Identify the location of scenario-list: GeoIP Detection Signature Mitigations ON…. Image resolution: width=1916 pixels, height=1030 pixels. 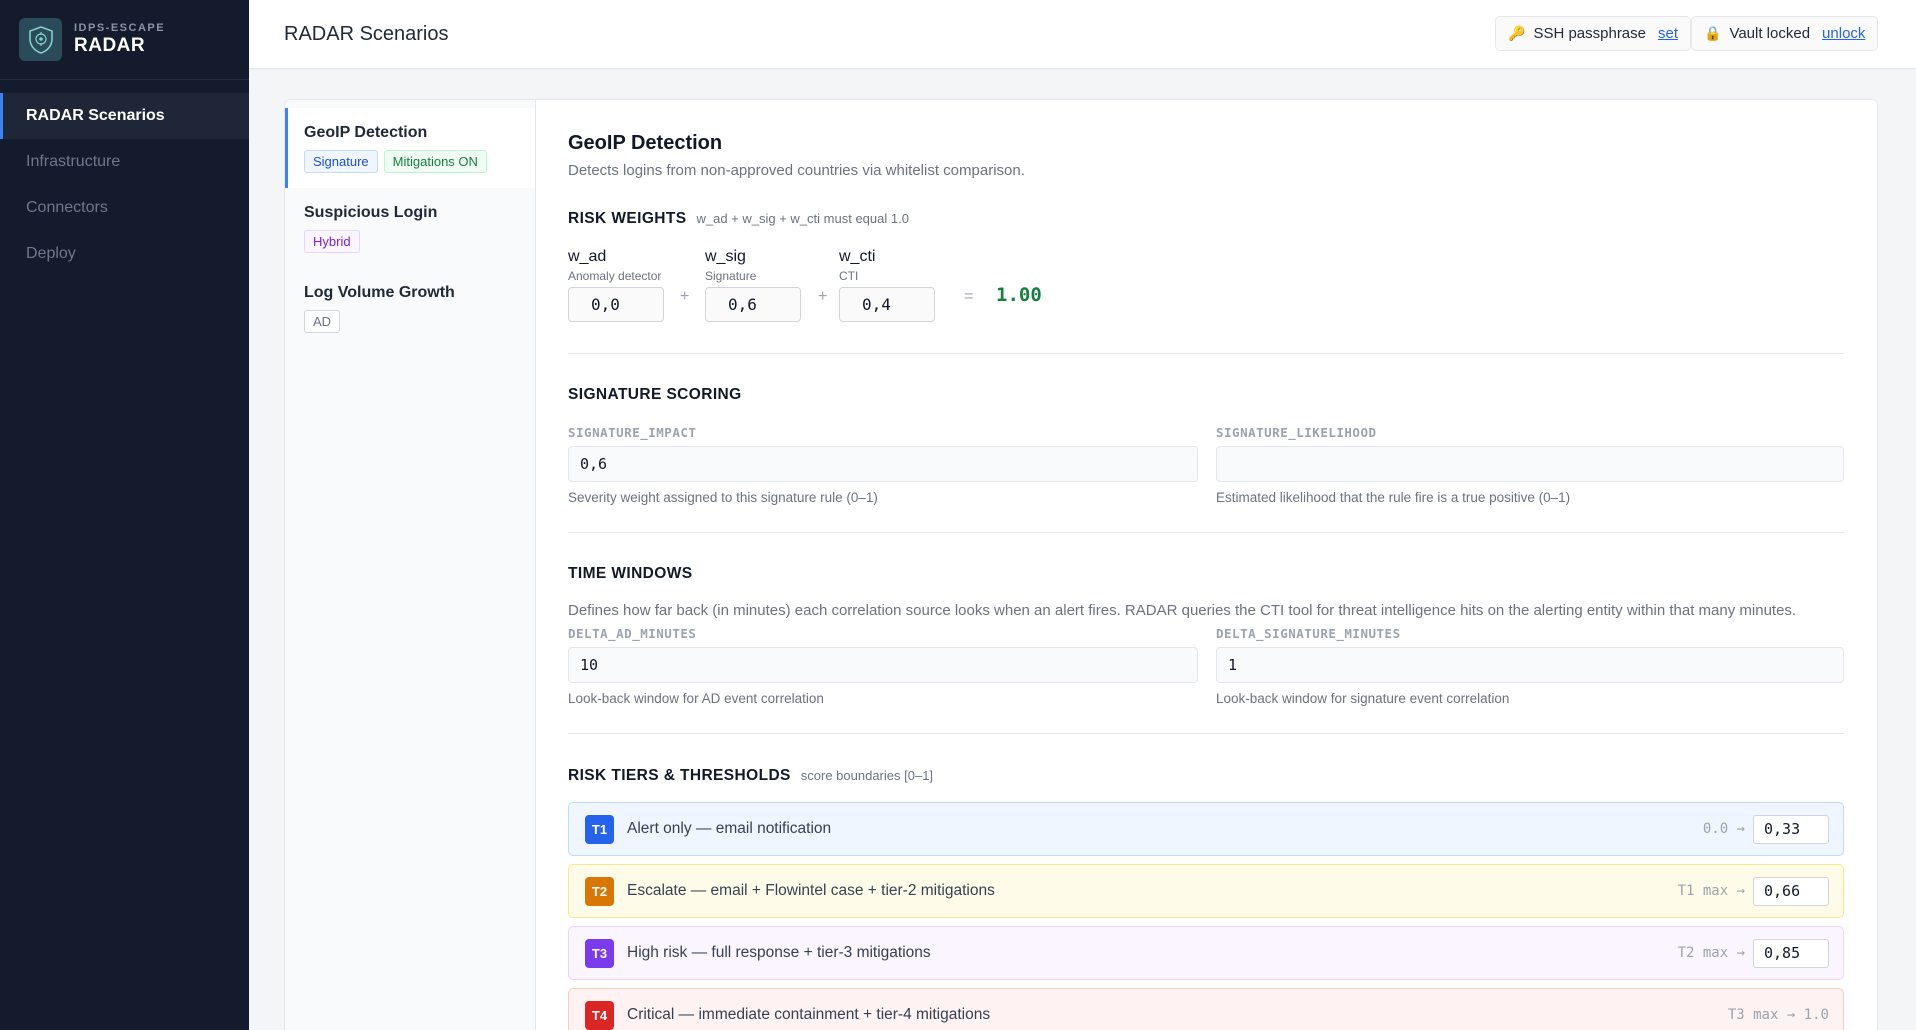
(410, 565).